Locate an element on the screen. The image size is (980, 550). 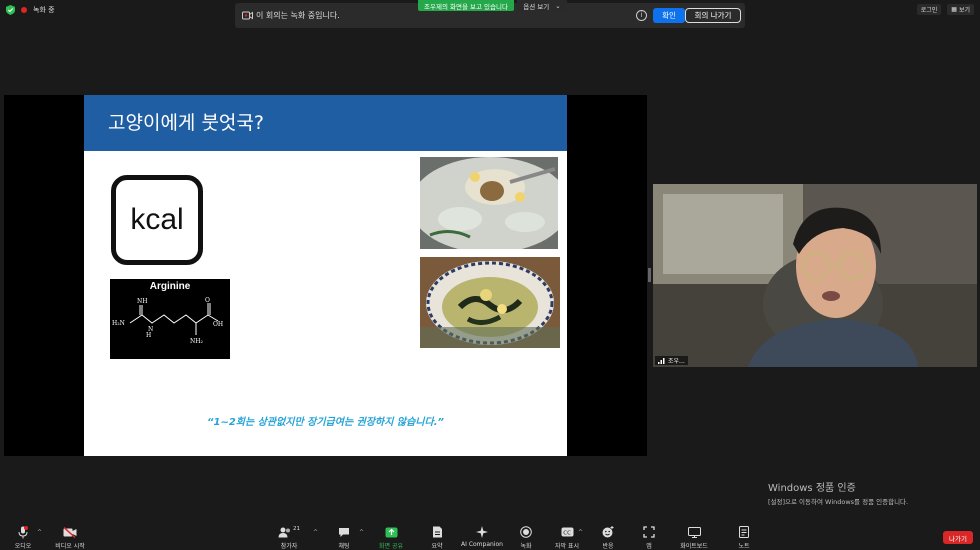
svg-text: NH is located at coordinates (142, 301).